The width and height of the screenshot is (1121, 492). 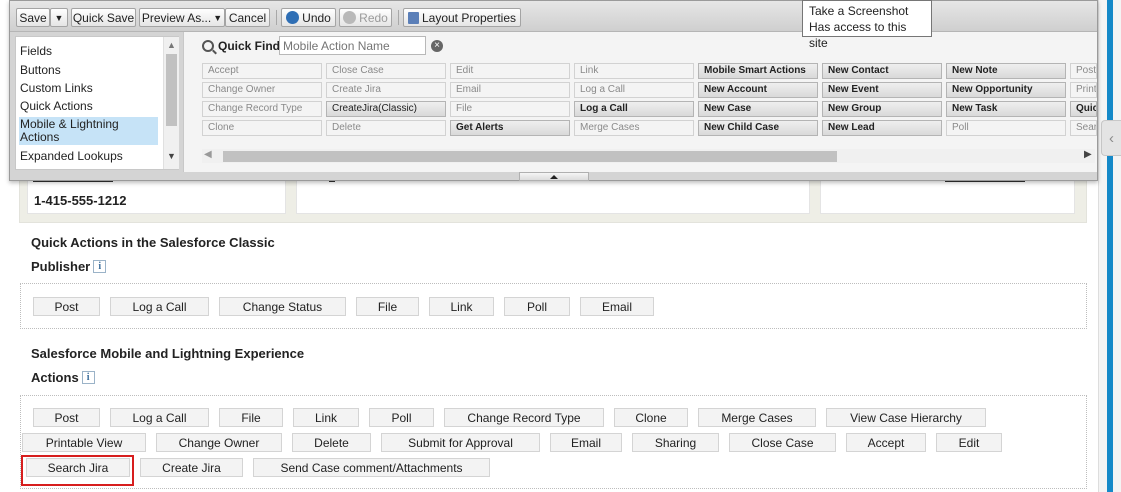 I want to click on palette-action-merge-cases: Merge Cases, so click(x=634, y=128).